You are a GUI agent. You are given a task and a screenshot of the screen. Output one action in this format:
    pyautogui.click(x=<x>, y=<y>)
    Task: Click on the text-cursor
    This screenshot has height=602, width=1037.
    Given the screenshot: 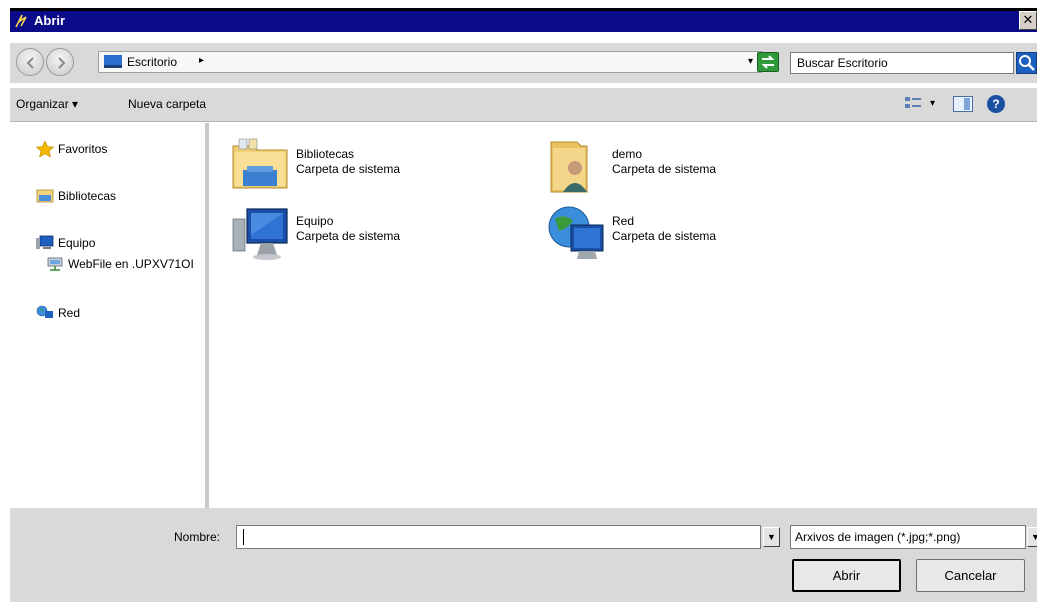 What is the action you would take?
    pyautogui.click(x=243, y=537)
    